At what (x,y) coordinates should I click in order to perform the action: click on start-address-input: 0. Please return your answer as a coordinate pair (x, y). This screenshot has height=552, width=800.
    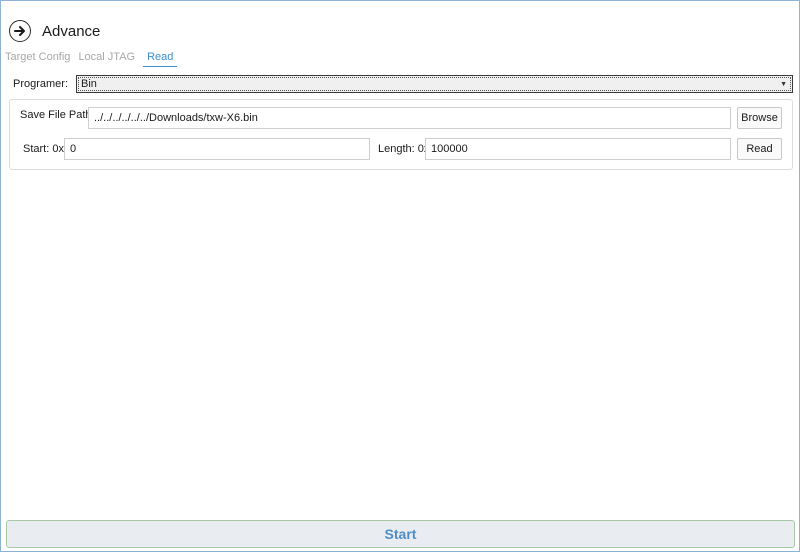
    Looking at the image, I should click on (217, 149).